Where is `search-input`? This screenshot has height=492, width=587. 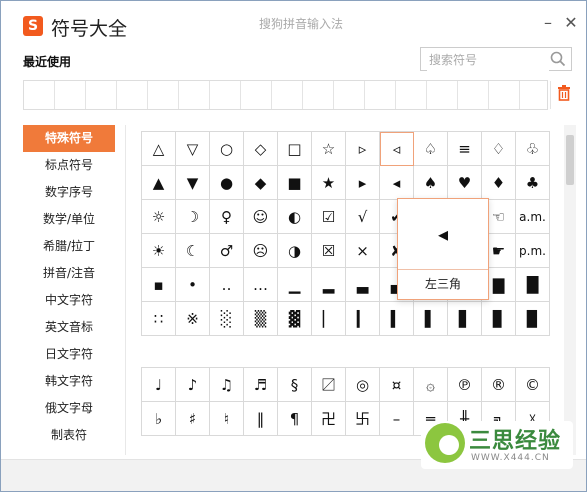
search-input is located at coordinates (488, 60).